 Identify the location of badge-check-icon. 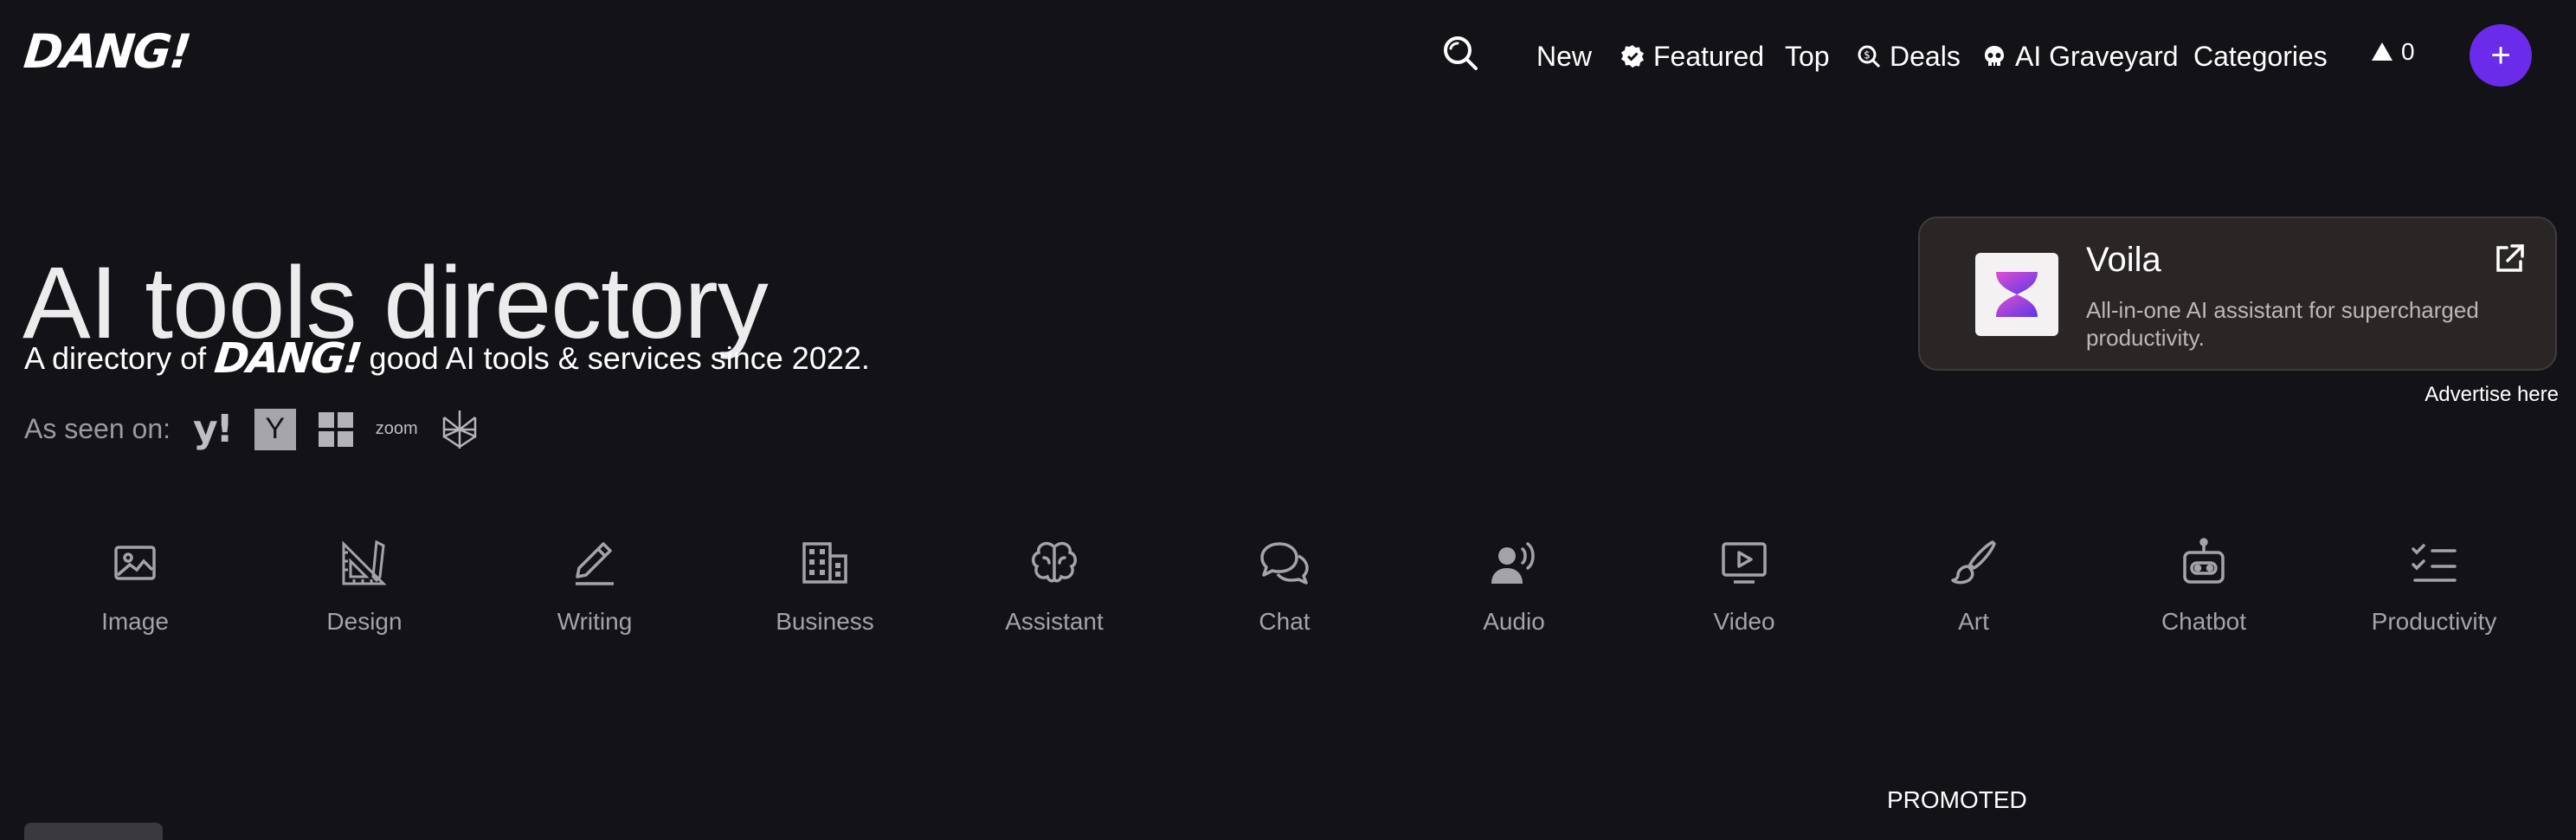
(1632, 56).